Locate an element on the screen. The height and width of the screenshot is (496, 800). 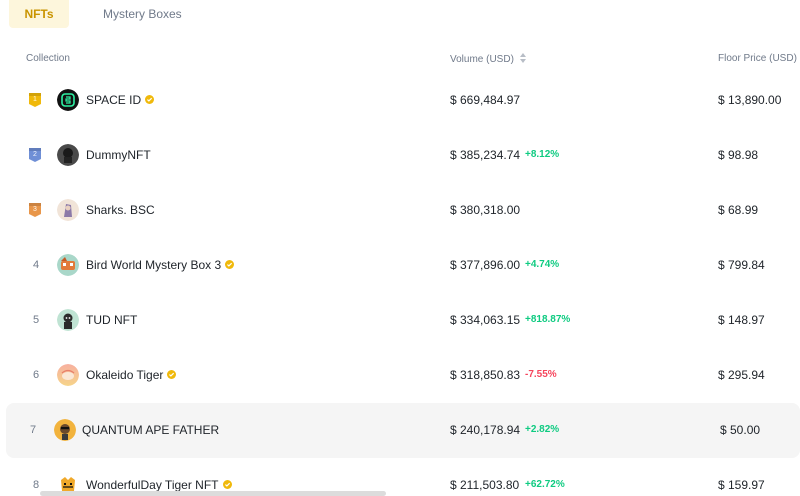
floor-price-value: $ 295.94 is located at coordinates (741, 375).